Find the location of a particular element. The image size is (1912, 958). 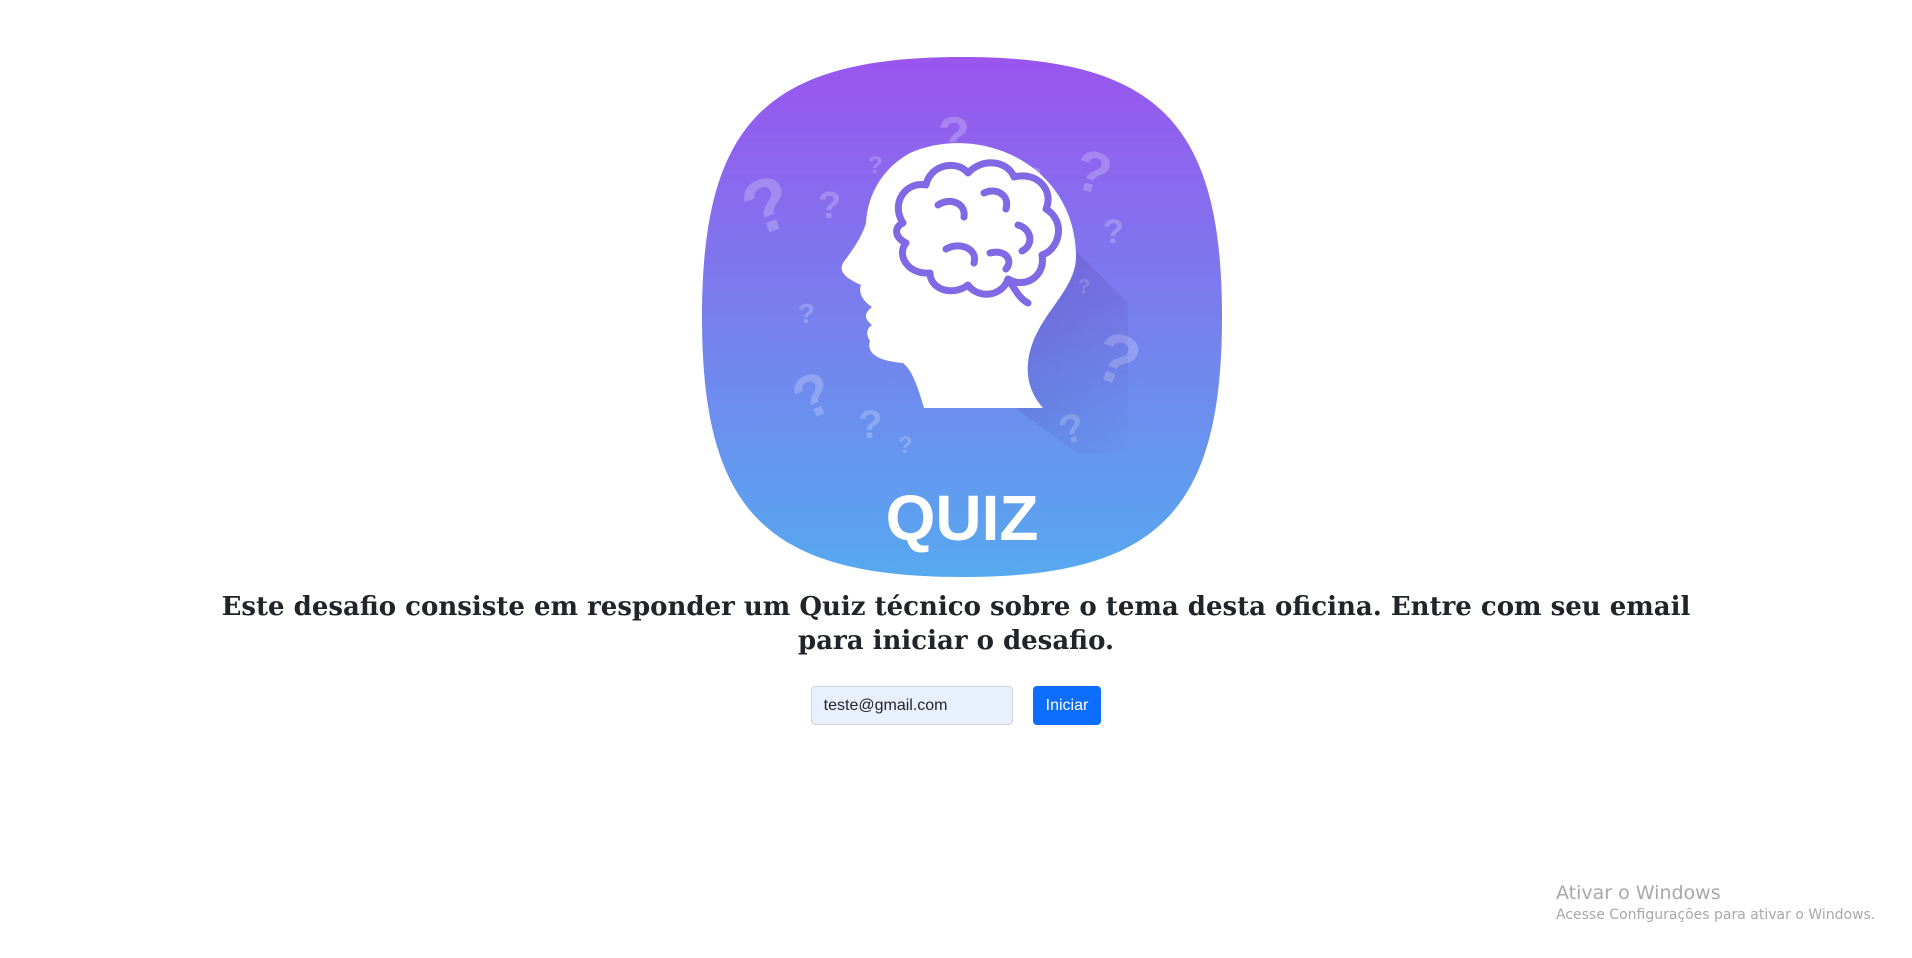

activation-title: Ativar o Windows is located at coordinates (1638, 893).